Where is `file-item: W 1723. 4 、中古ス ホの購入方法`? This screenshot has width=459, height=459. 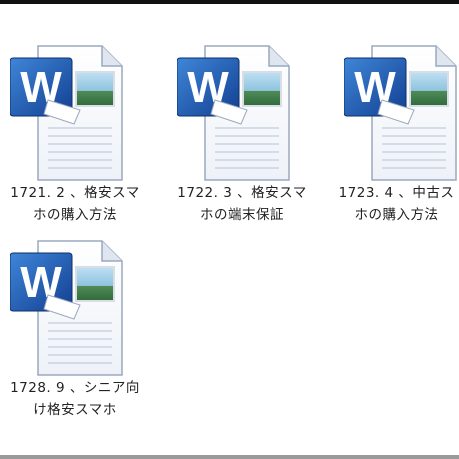 file-item: W 1723. 4 、中古ス ホの購入方法 is located at coordinates (396, 135).